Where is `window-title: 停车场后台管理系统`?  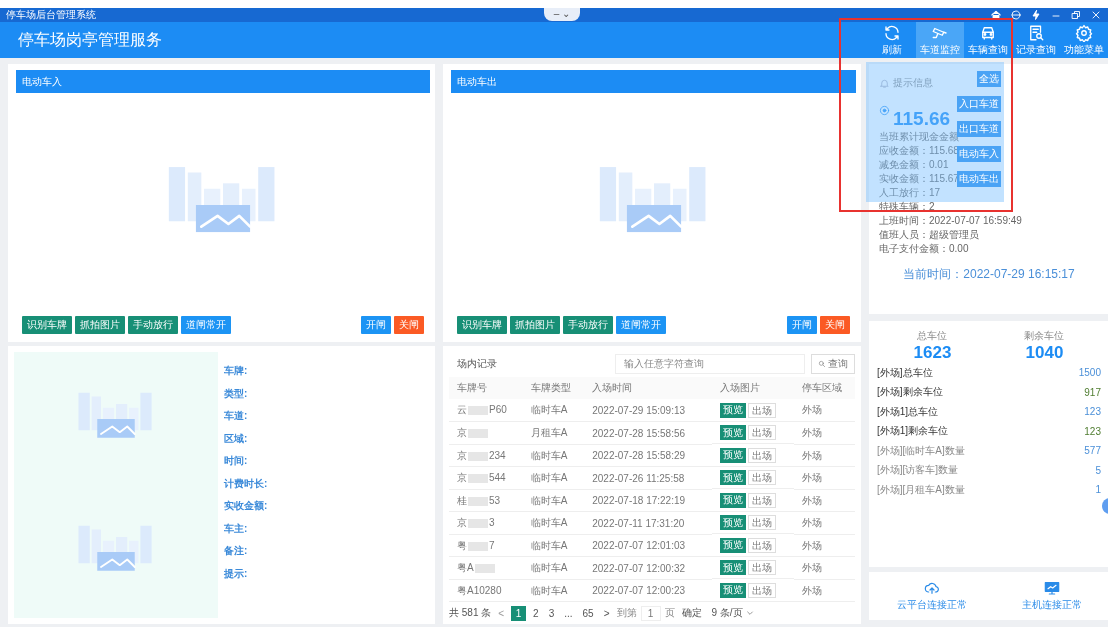
window-title: 停车场后台管理系统 is located at coordinates (51, 15).